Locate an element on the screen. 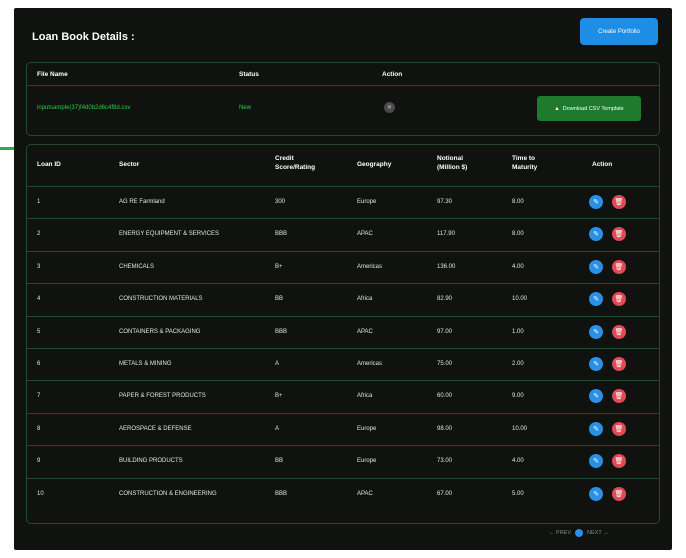 Image resolution: width=686 pixels, height=558 pixels. cell-loan-id: 8 is located at coordinates (39, 428).